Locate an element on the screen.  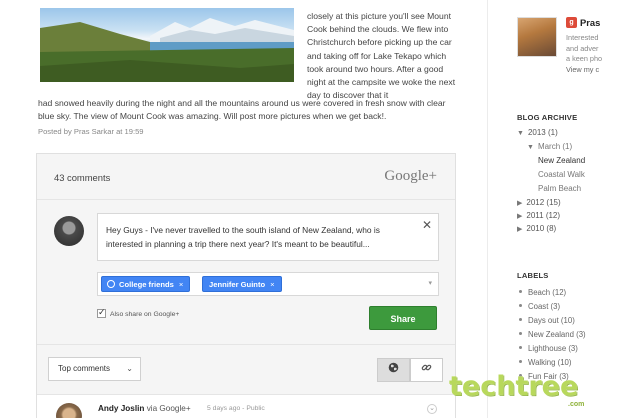
comment-time: 5 days ago is located at coordinates (223, 408).